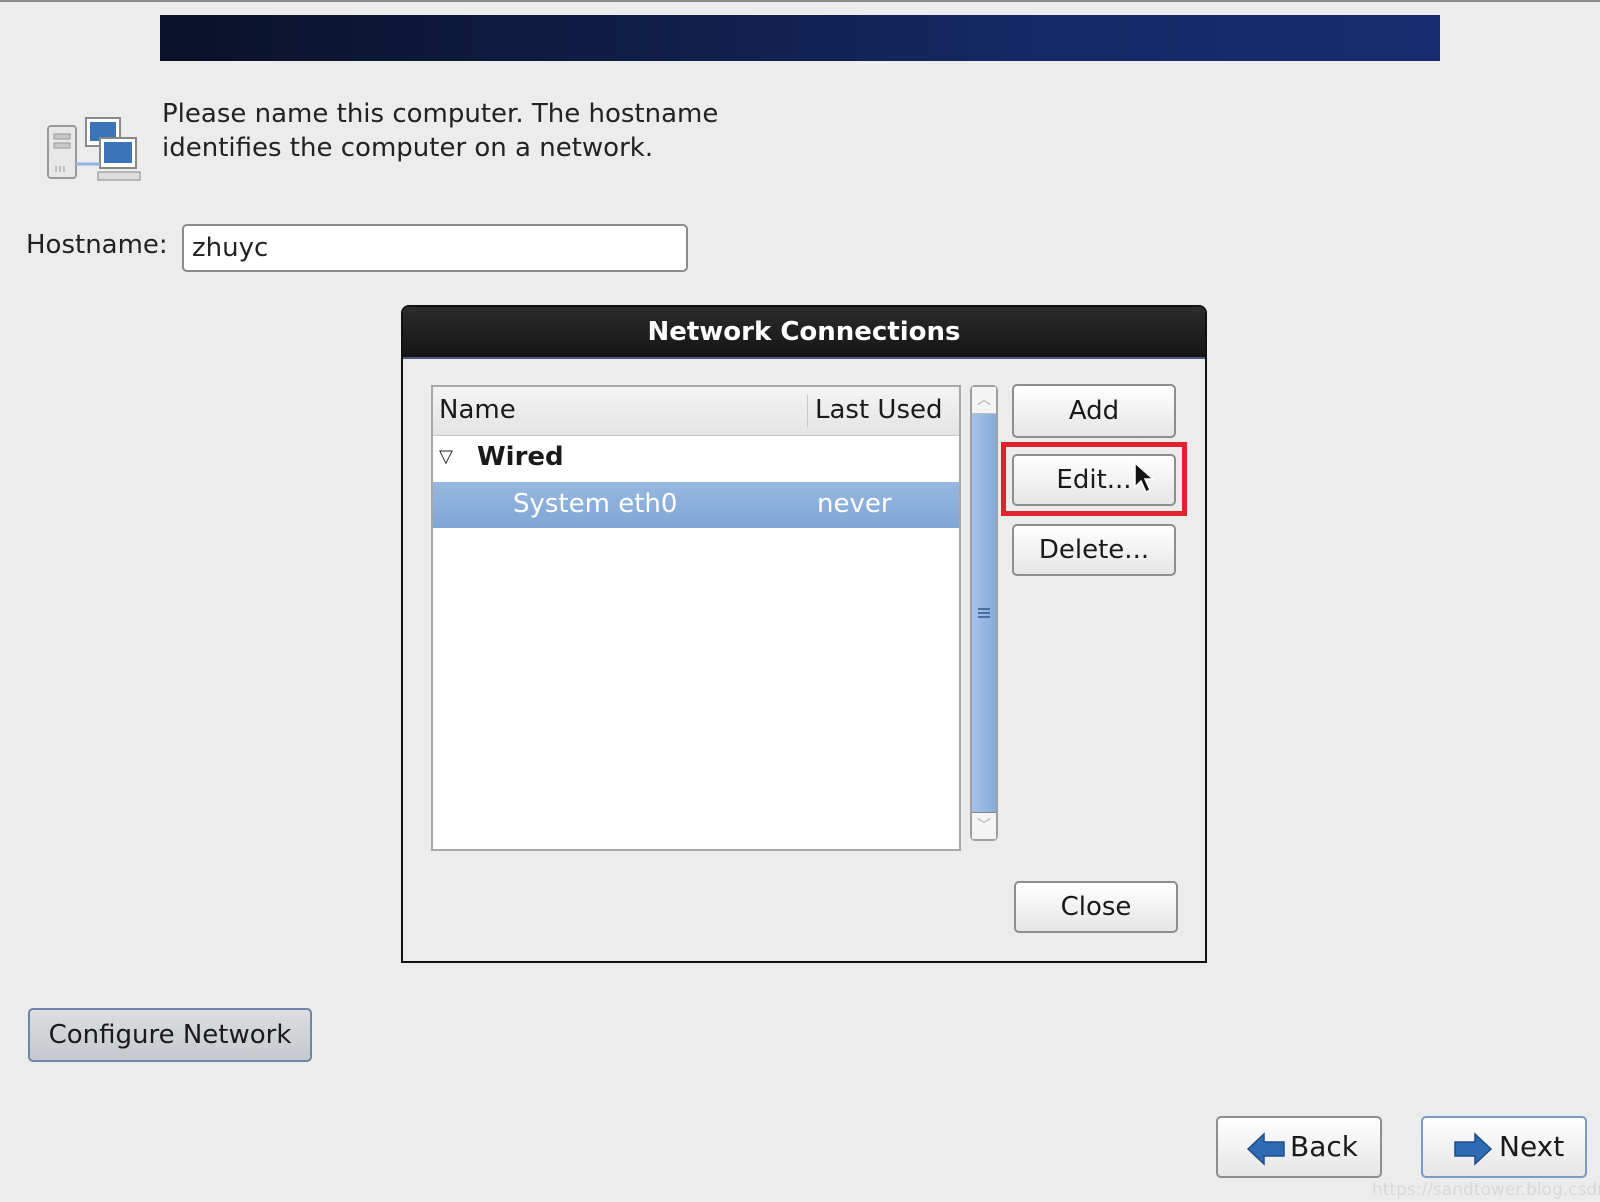 This screenshot has height=1202, width=1600. I want to click on list-scrollbar: ︿ ﹀, so click(984, 613).